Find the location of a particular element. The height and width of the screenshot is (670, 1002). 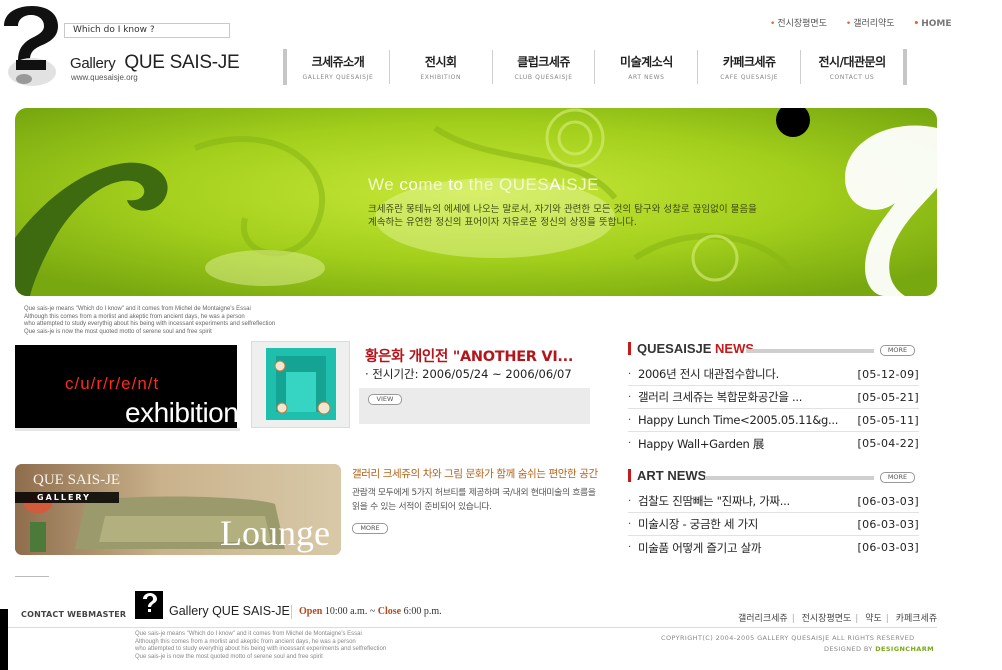

art-news-more-button: MORE is located at coordinates (897, 477).